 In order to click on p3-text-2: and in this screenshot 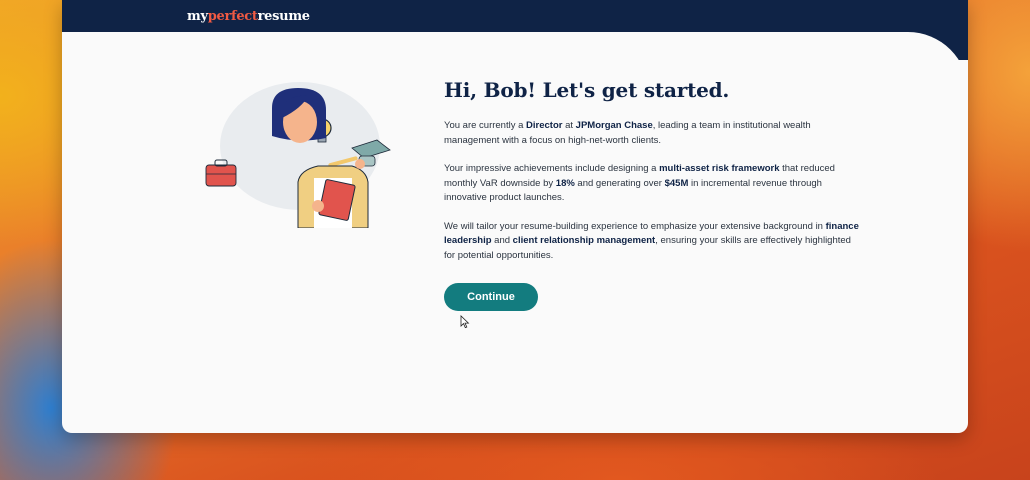, I will do `click(502, 240)`.